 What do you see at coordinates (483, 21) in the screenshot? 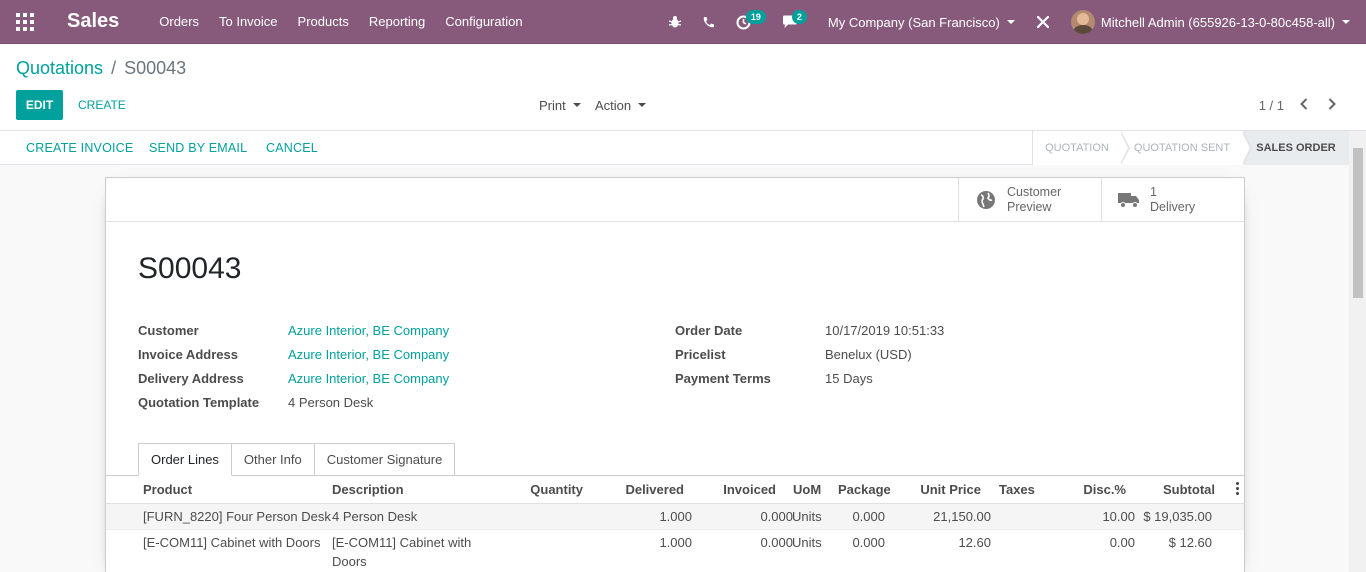
I see `menu-configuration: Configuration` at bounding box center [483, 21].